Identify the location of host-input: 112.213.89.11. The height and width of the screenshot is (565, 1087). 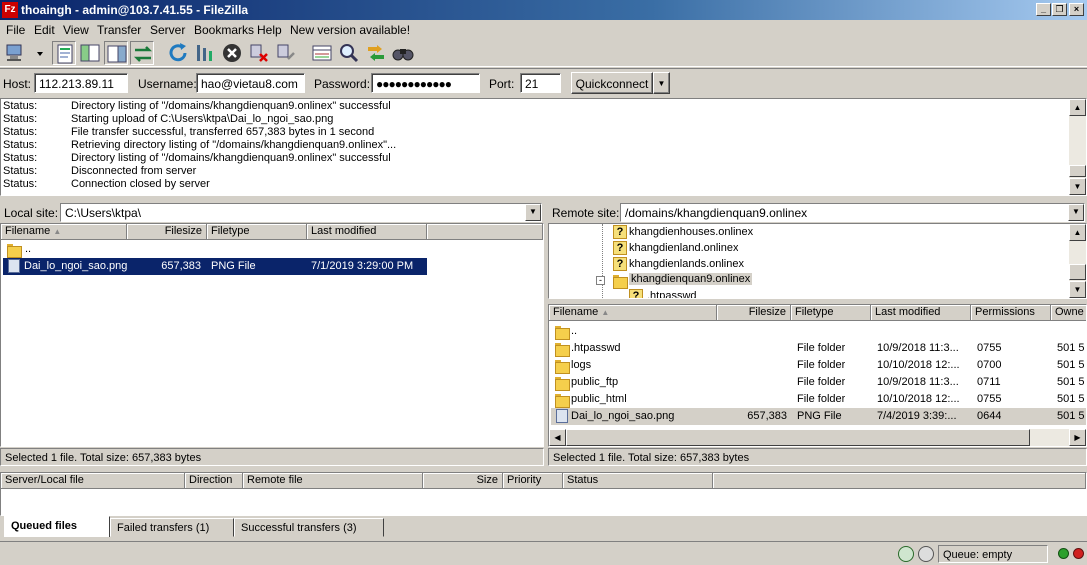
(81, 83).